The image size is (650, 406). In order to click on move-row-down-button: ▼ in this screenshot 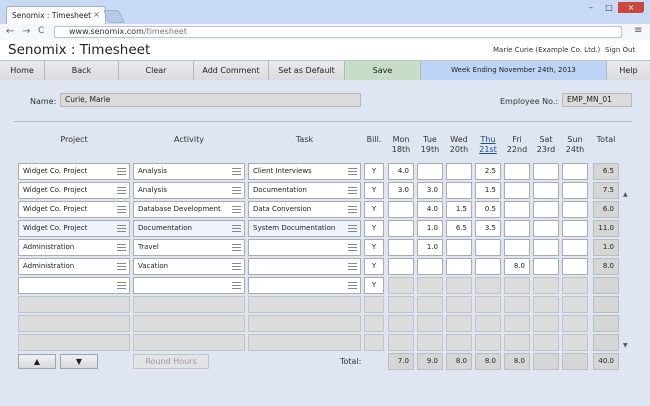, I will do `click(79, 361)`.